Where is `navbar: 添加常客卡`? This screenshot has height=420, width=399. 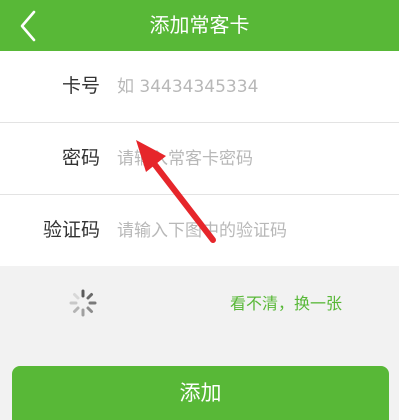
navbar: 添加常客卡 is located at coordinates (199, 25).